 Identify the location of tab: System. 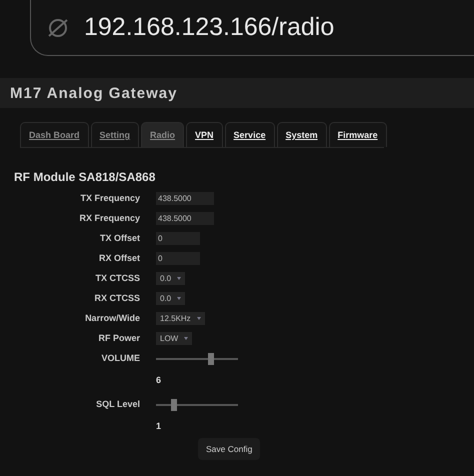
(301, 134).